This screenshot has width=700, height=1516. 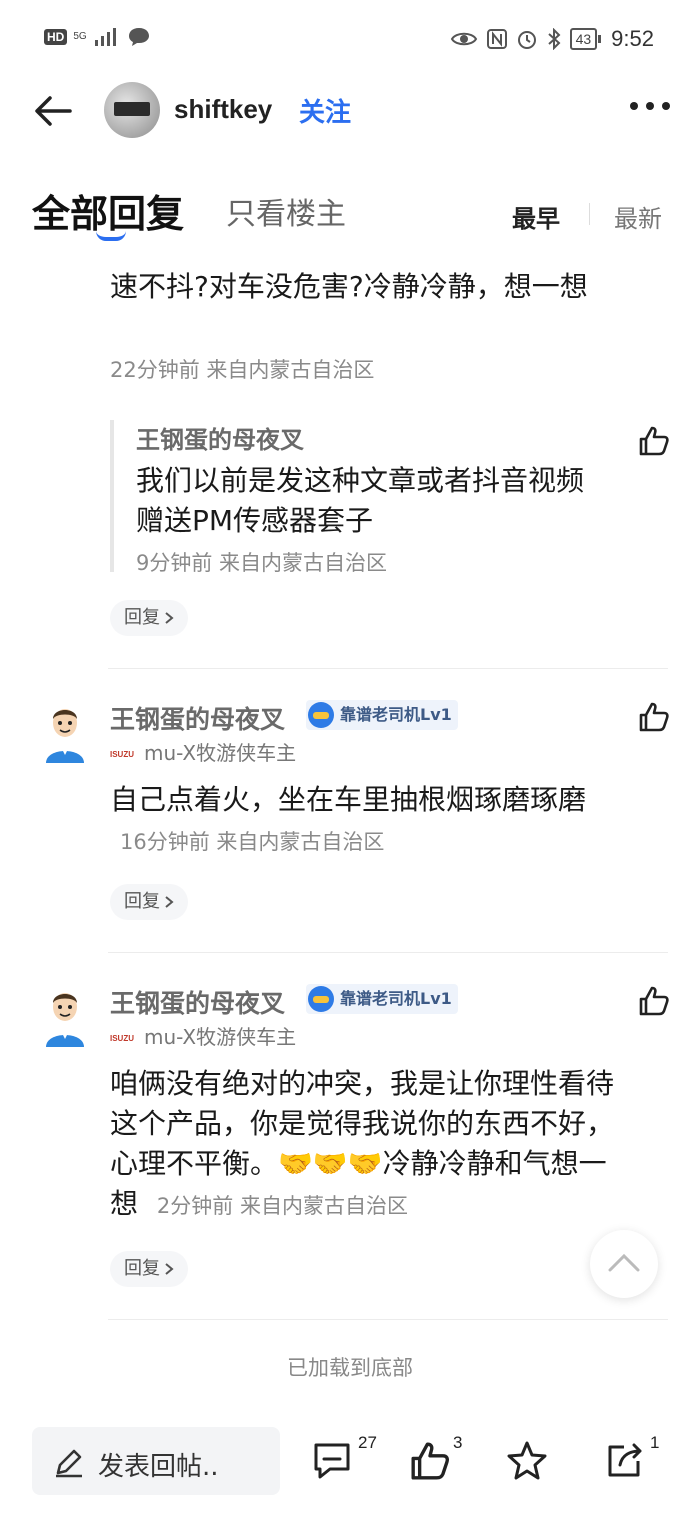 What do you see at coordinates (105, 37) in the screenshot?
I see `signal-icon` at bounding box center [105, 37].